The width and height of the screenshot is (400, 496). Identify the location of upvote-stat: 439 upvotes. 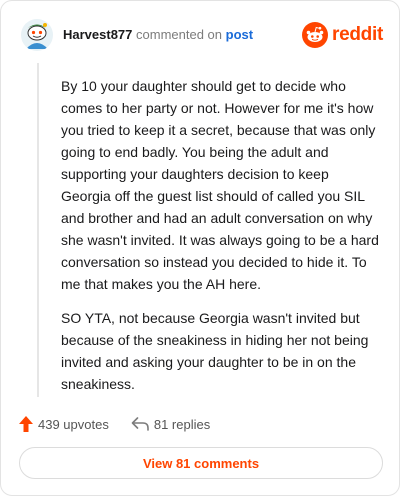
(64, 424).